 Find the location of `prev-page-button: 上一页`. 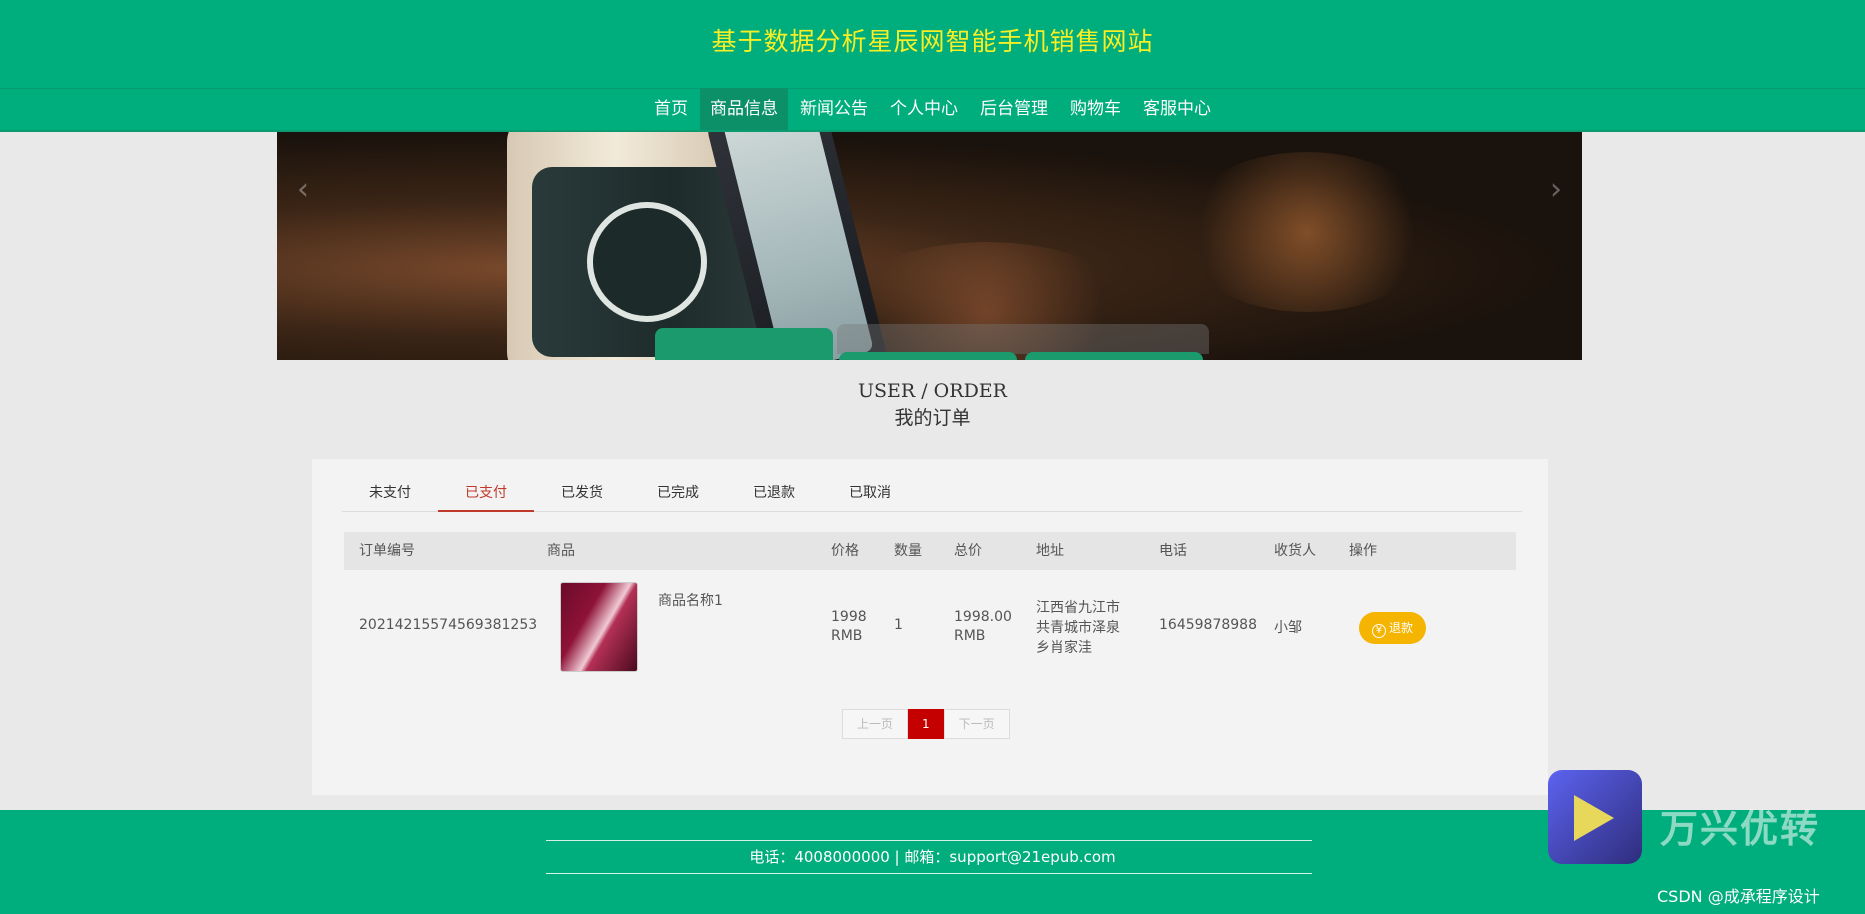

prev-page-button: 上一页 is located at coordinates (875, 724).